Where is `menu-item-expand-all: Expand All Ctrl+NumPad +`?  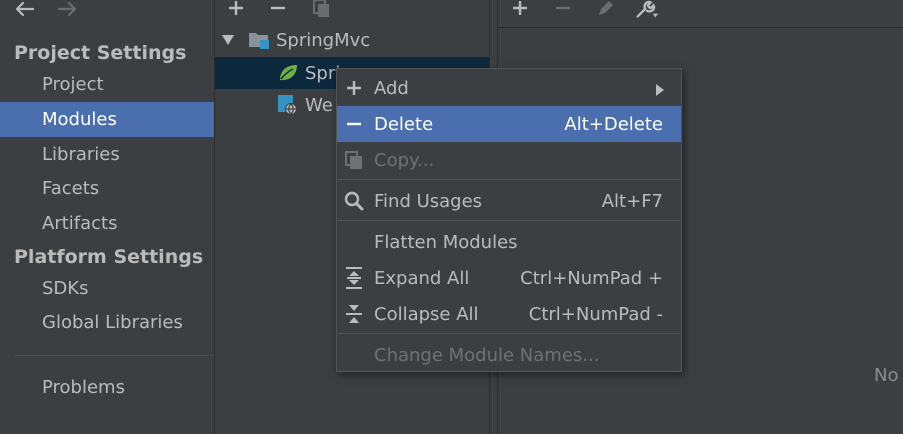 menu-item-expand-all: Expand All Ctrl+NumPad + is located at coordinates (509, 278).